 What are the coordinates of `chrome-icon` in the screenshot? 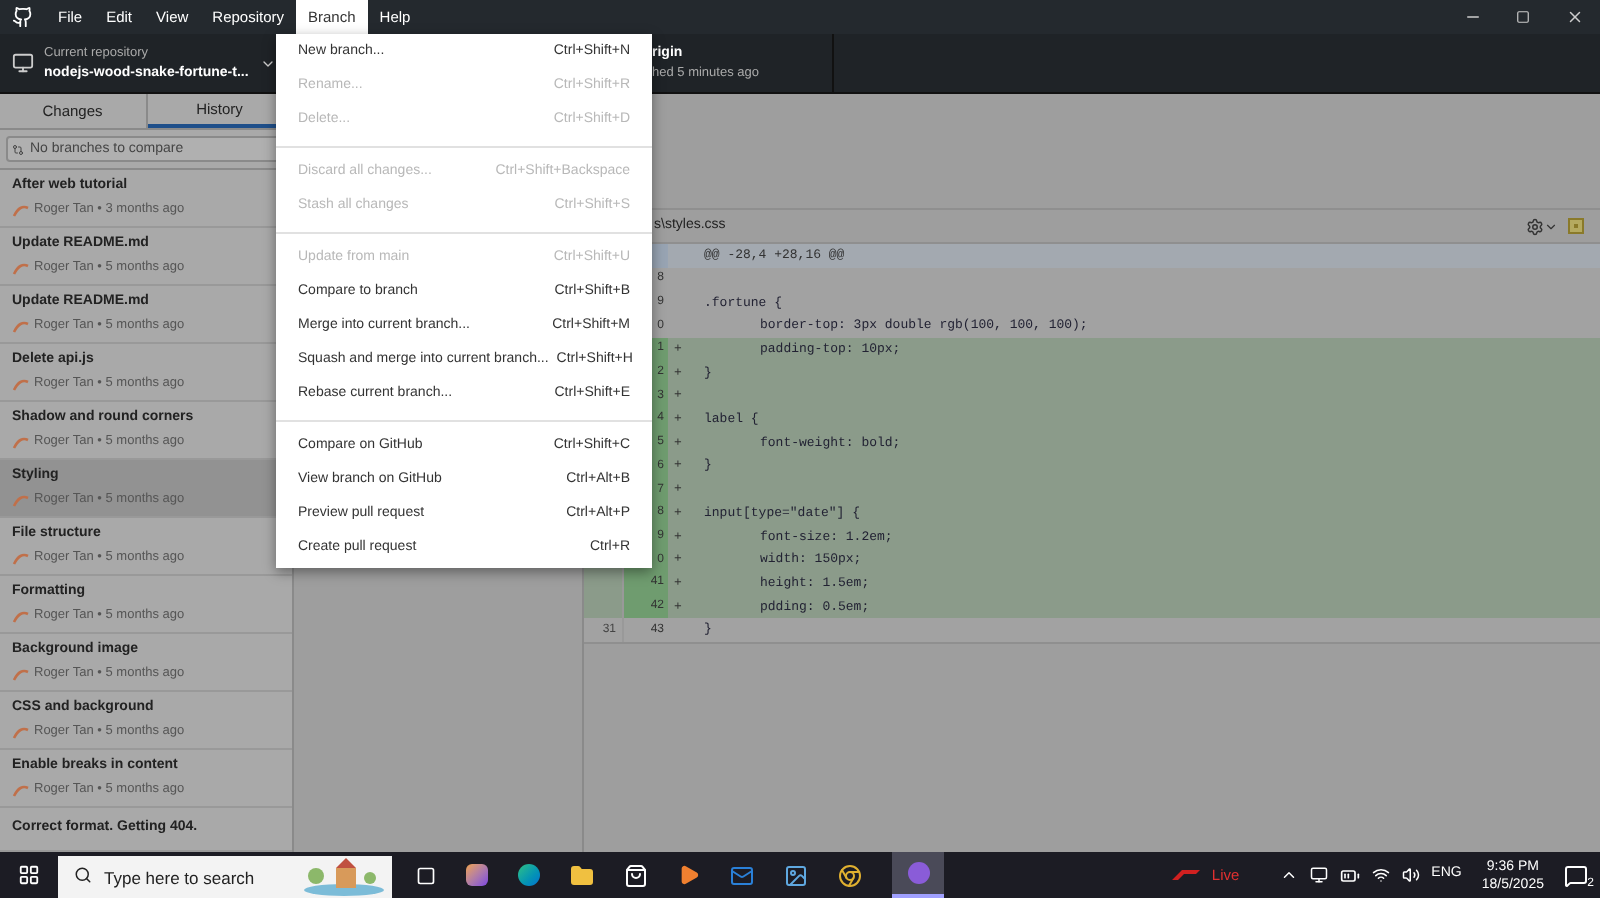 It's located at (850, 875).